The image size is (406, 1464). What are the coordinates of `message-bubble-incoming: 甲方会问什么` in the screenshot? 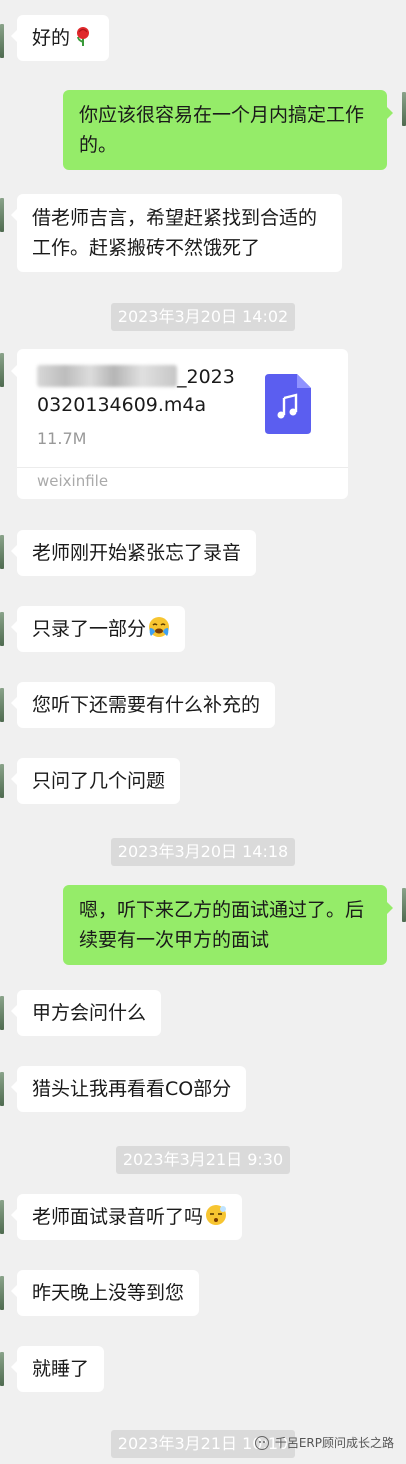 It's located at (86, 1013).